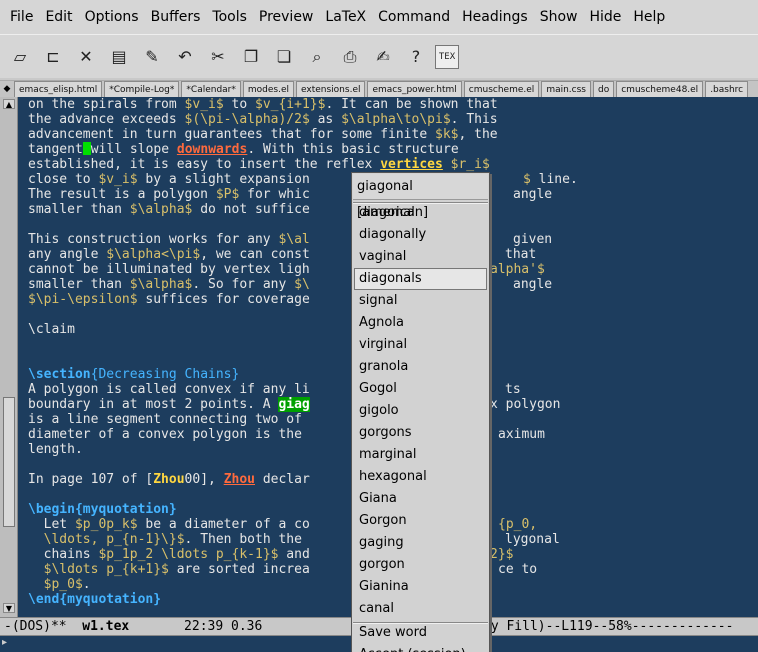 The image size is (758, 652). Describe the element at coordinates (420, 633) in the screenshot. I see `save-word-item: Save word` at that location.